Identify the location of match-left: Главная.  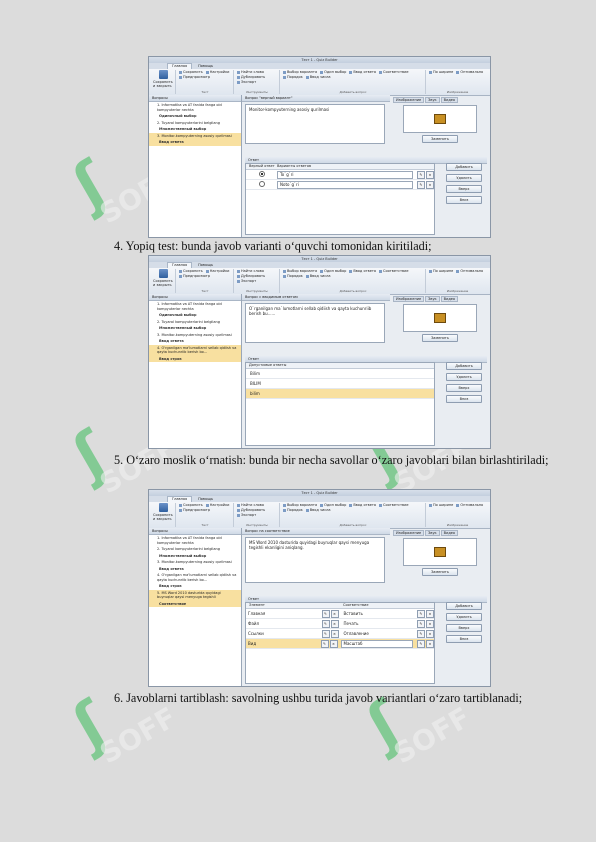
(282, 614).